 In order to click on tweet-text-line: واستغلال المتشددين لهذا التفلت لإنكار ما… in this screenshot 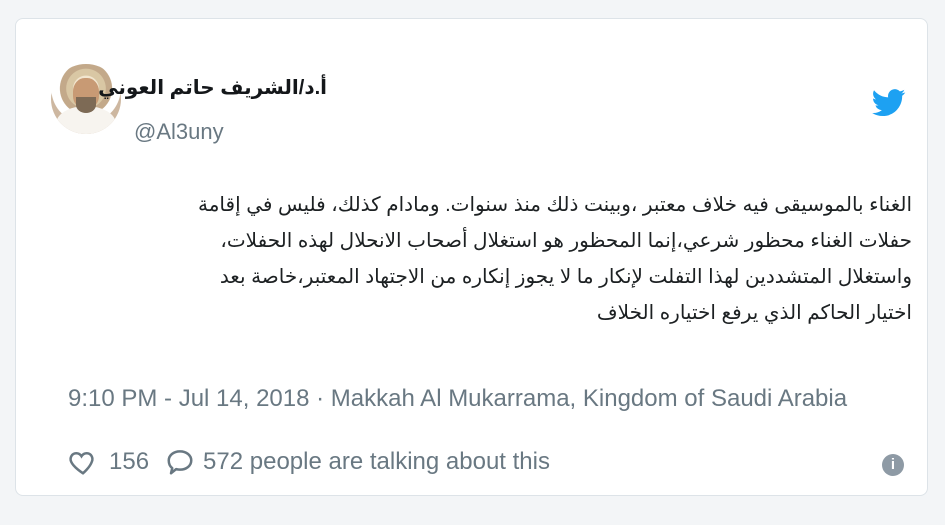, I will do `click(565, 277)`.